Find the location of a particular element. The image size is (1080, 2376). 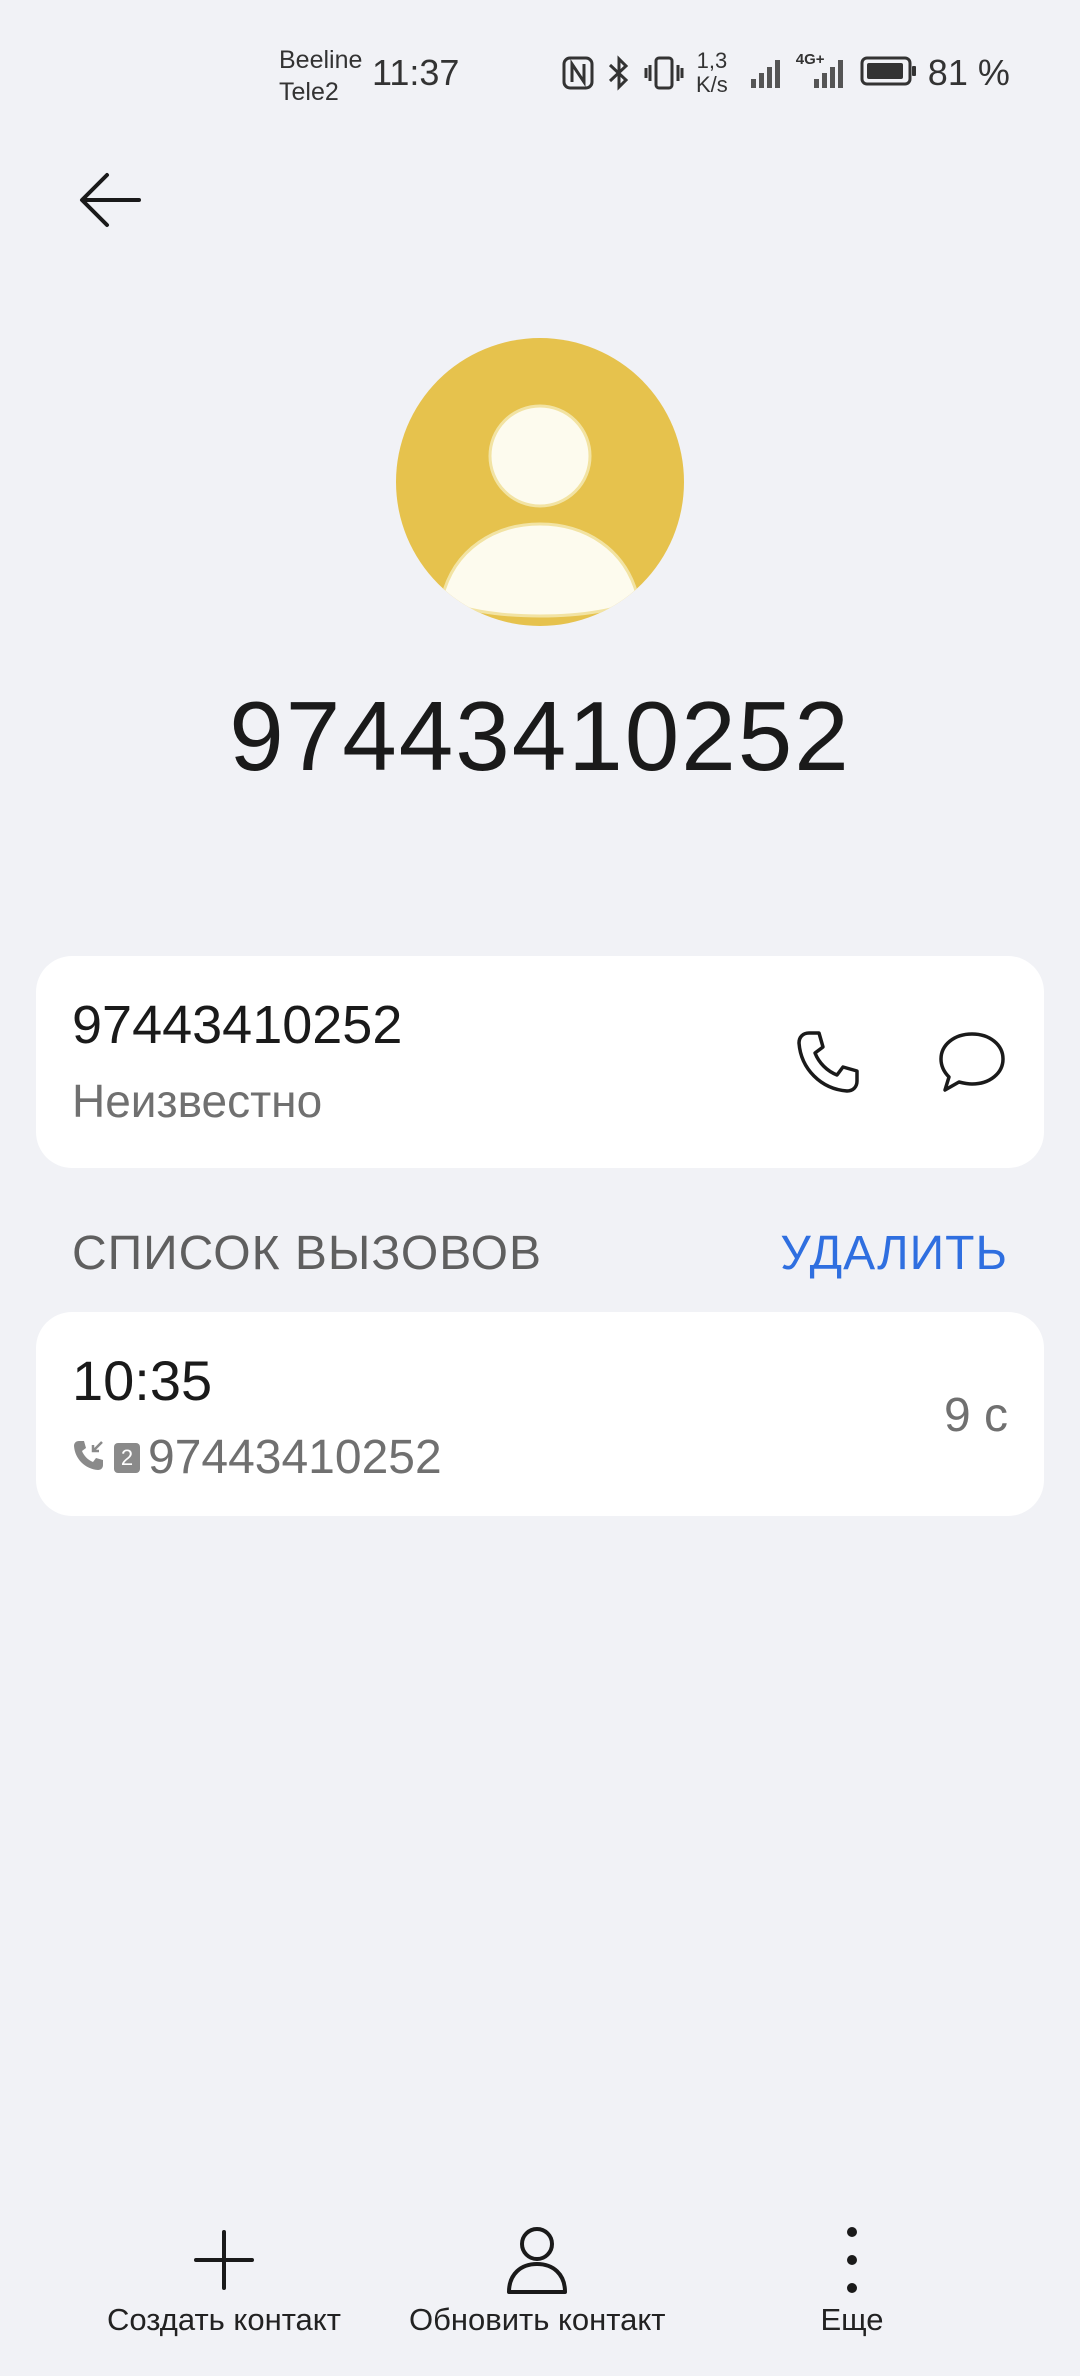

update-contact-button: Обновить контакт is located at coordinates (537, 2279).